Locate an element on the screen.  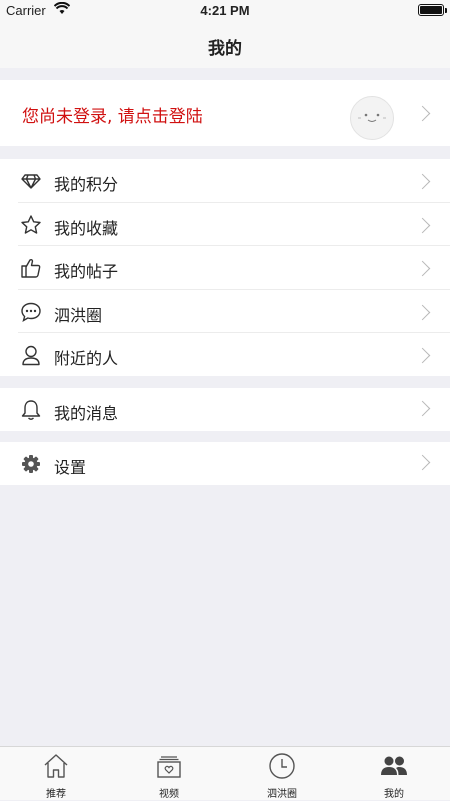
chat-bubble-icon is located at coordinates (31, 312).